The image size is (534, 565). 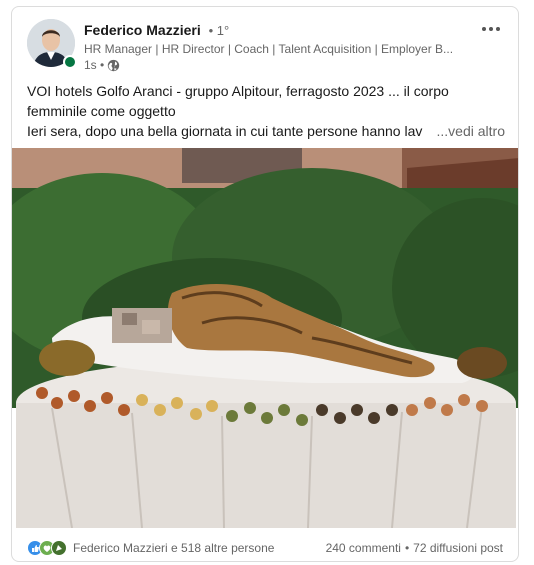 What do you see at coordinates (219, 30) in the screenshot?
I see `connection-degree: • 1°` at bounding box center [219, 30].